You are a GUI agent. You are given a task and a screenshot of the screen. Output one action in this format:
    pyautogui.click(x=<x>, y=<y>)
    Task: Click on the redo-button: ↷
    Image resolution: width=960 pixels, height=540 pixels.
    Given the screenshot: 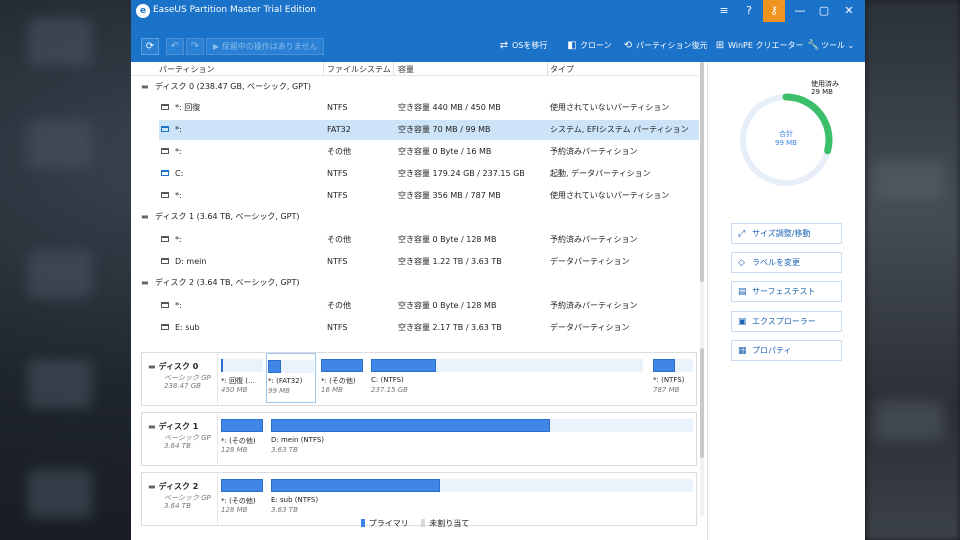 What is the action you would take?
    pyautogui.click(x=195, y=46)
    